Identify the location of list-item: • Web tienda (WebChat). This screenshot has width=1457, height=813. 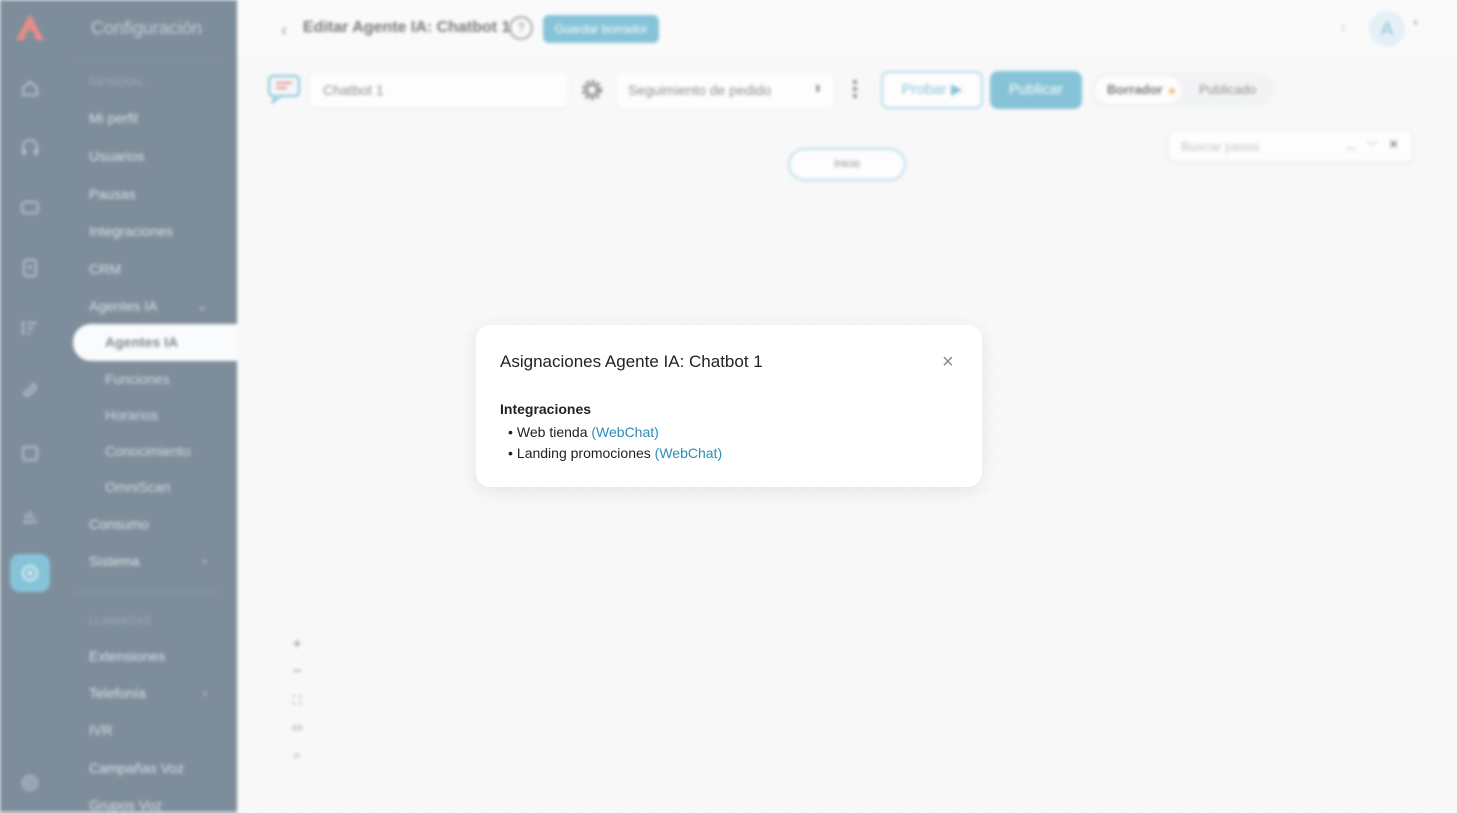
(615, 432).